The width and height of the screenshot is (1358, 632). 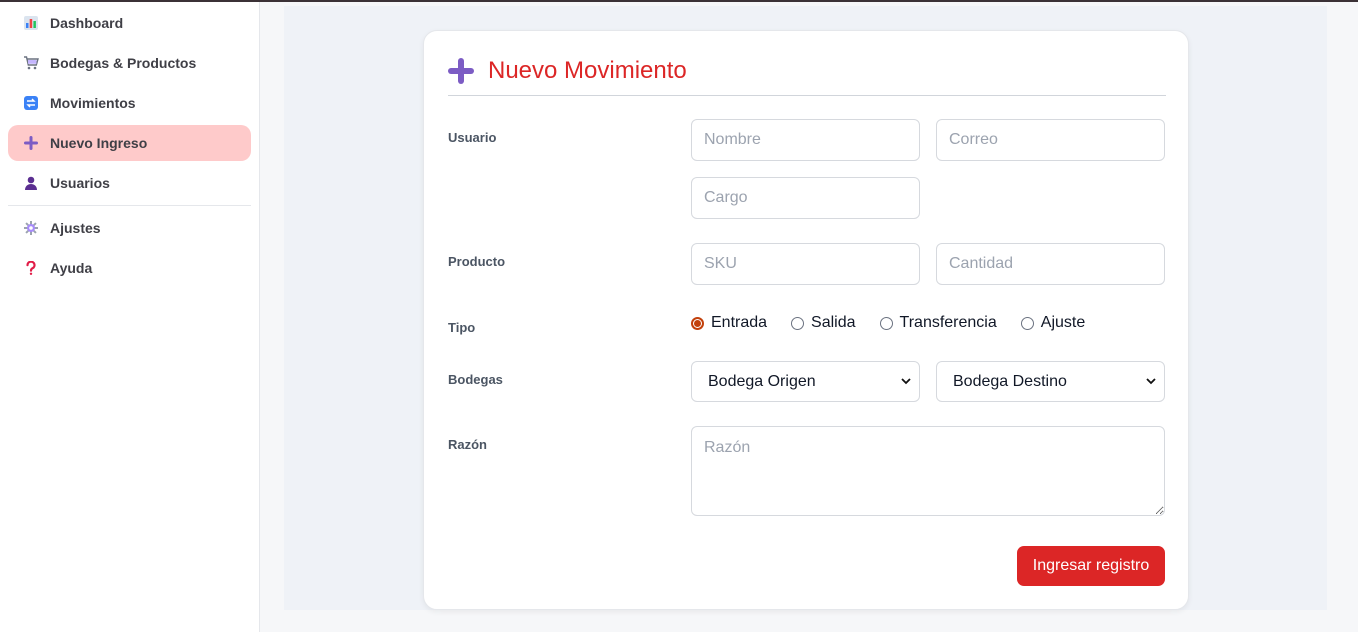 I want to click on radio-transferencia: Transferencia, so click(x=938, y=323).